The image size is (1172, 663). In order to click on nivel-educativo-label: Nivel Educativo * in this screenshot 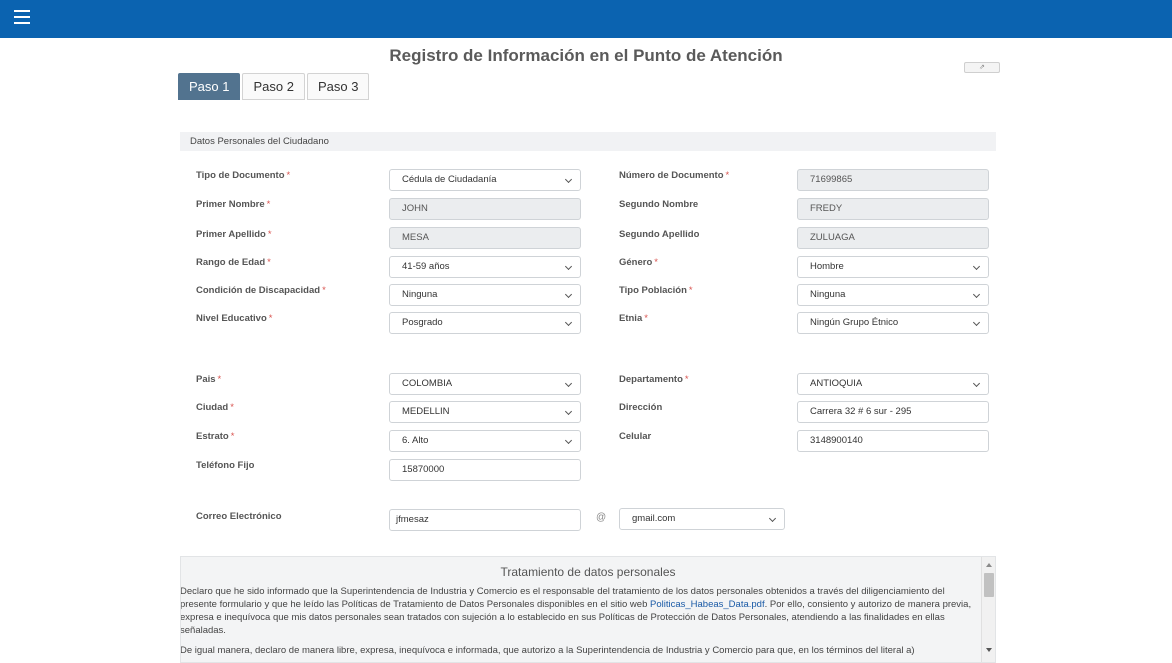, I will do `click(234, 318)`.